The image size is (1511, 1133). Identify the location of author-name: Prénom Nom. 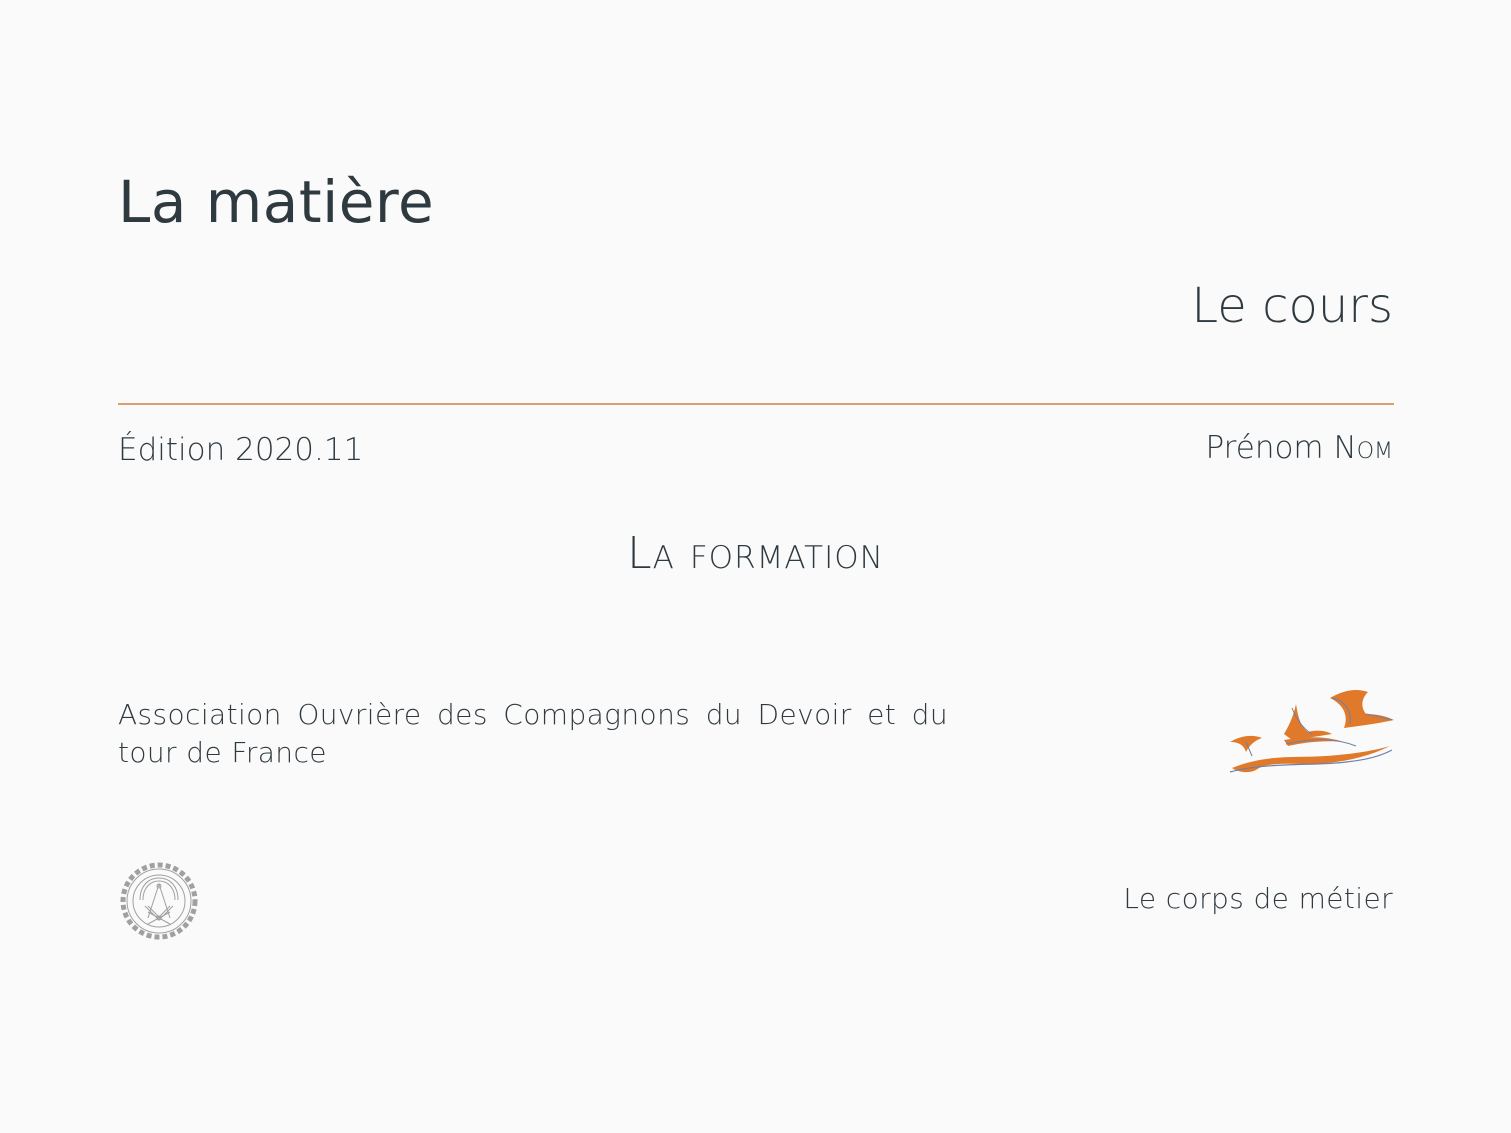
(1299, 448).